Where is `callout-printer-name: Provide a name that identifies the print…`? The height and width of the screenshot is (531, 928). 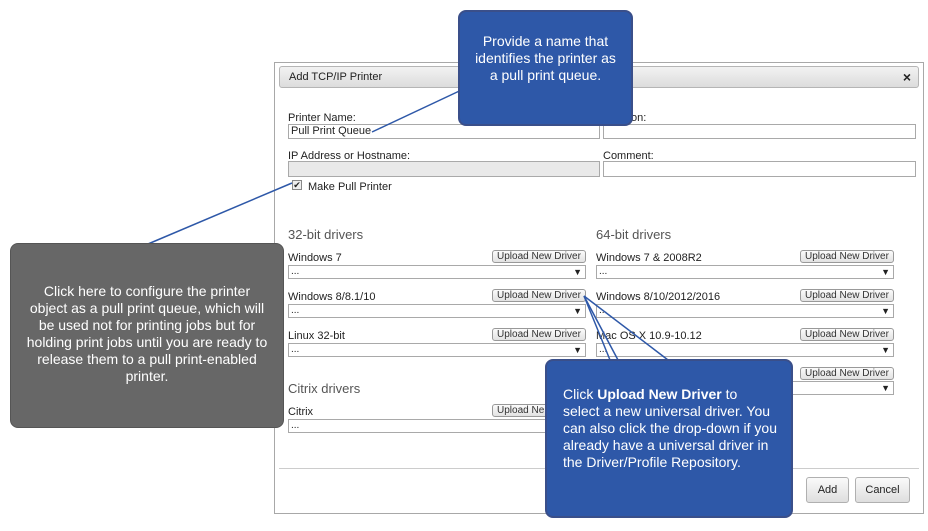 callout-printer-name: Provide a name that identifies the print… is located at coordinates (545, 68).